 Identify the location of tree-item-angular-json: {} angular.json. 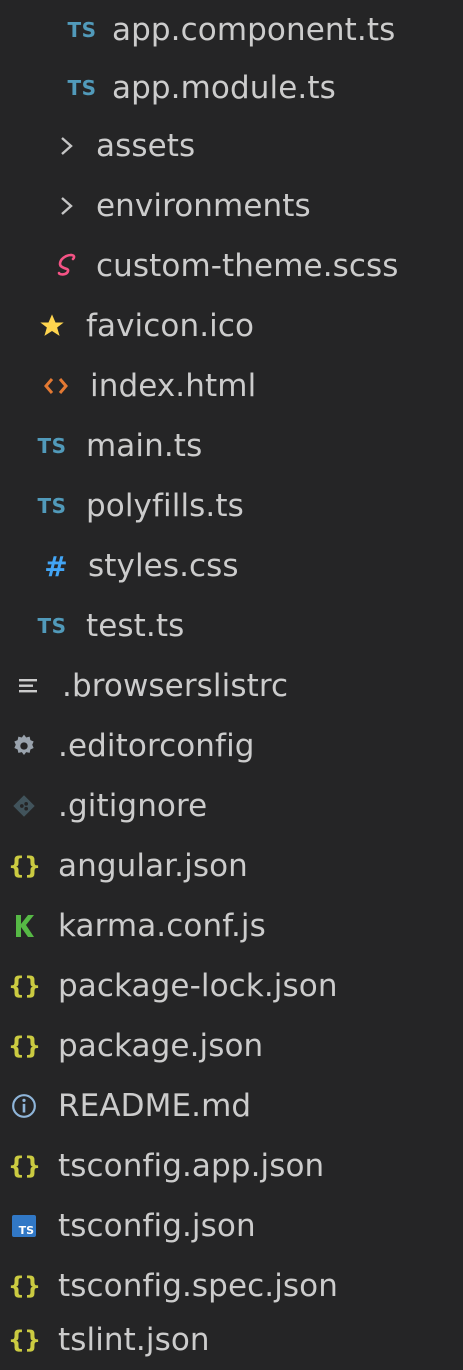
(231, 866).